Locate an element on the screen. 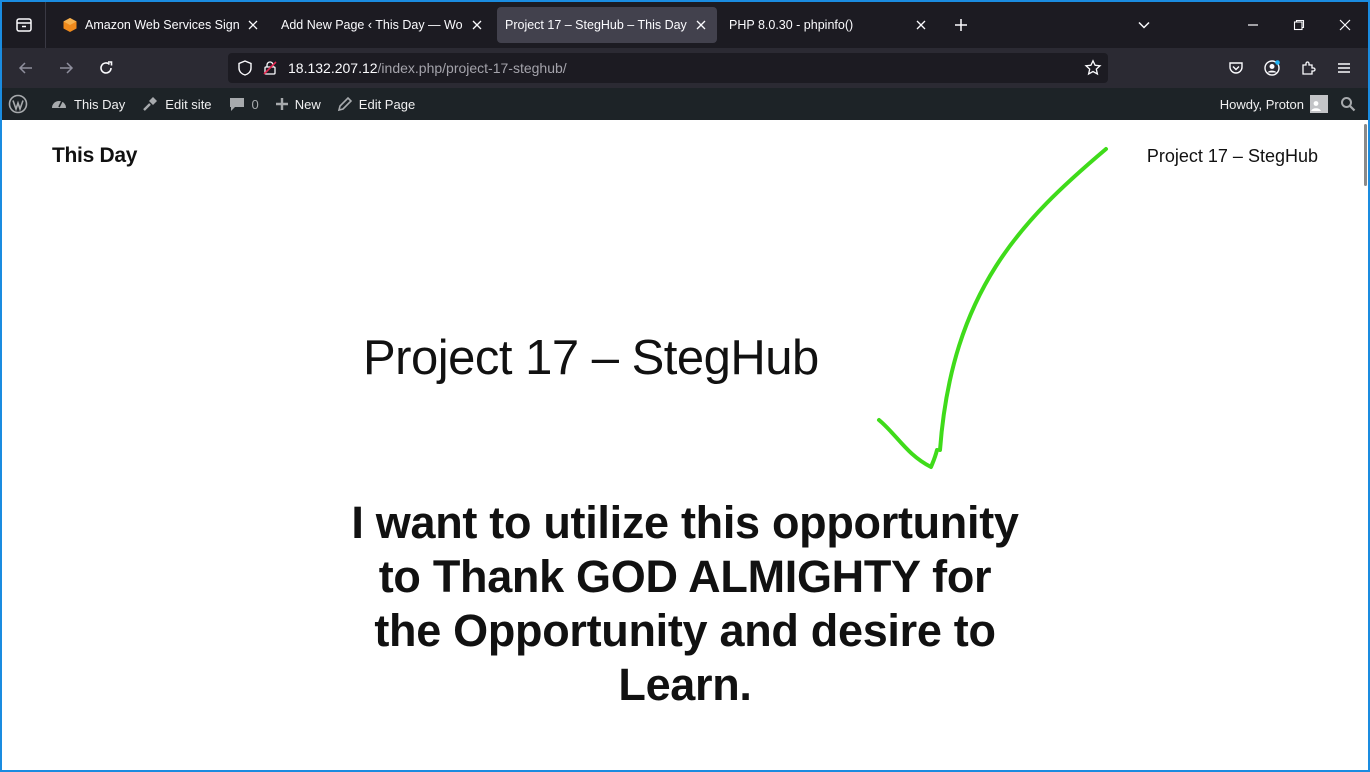 This screenshot has height=772, width=1370. new-content-menu: New is located at coordinates (298, 104).